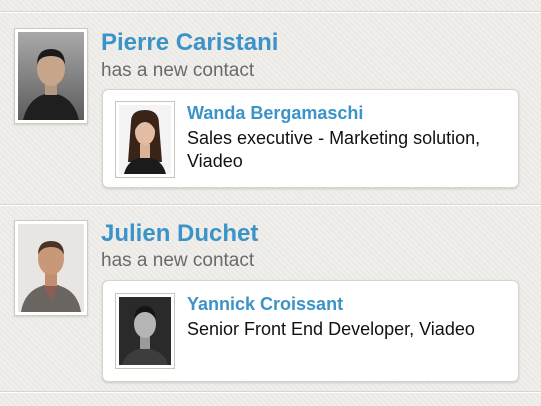 The image size is (541, 406). Describe the element at coordinates (265, 304) in the screenshot. I see `contact-name-link: Yannick Croissant` at that location.